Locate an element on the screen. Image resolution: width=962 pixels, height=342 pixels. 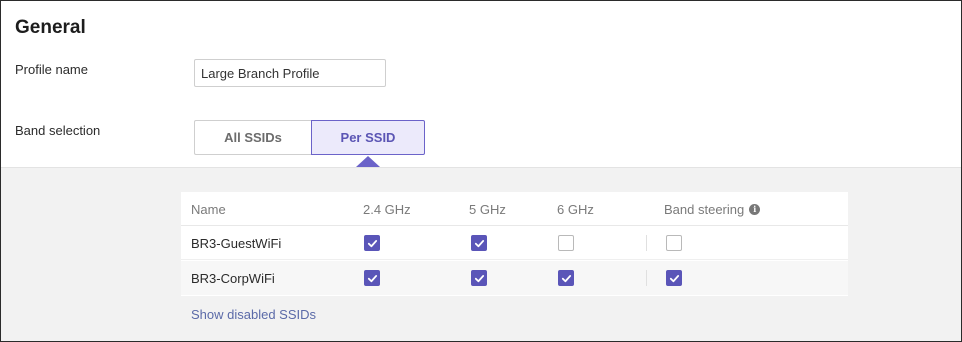
header-6ghz: 6 GHz is located at coordinates (575, 209).